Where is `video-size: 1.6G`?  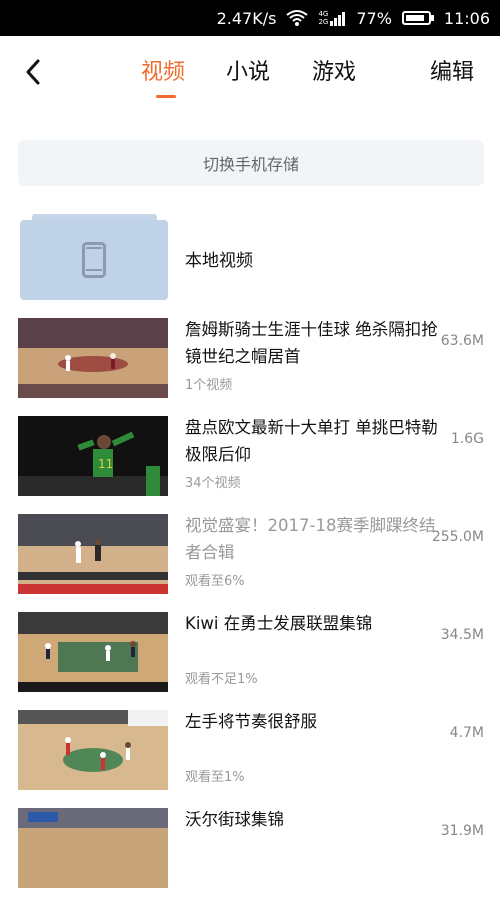
video-size: 1.6G is located at coordinates (467, 439).